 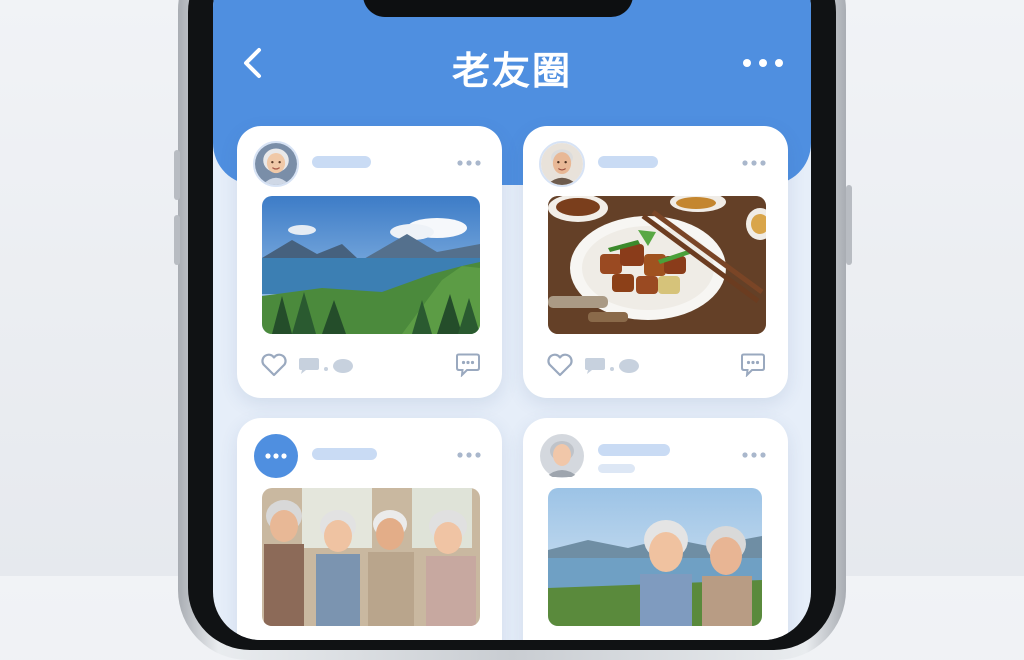 I want to click on default-person-avatar, so click(x=562, y=456).